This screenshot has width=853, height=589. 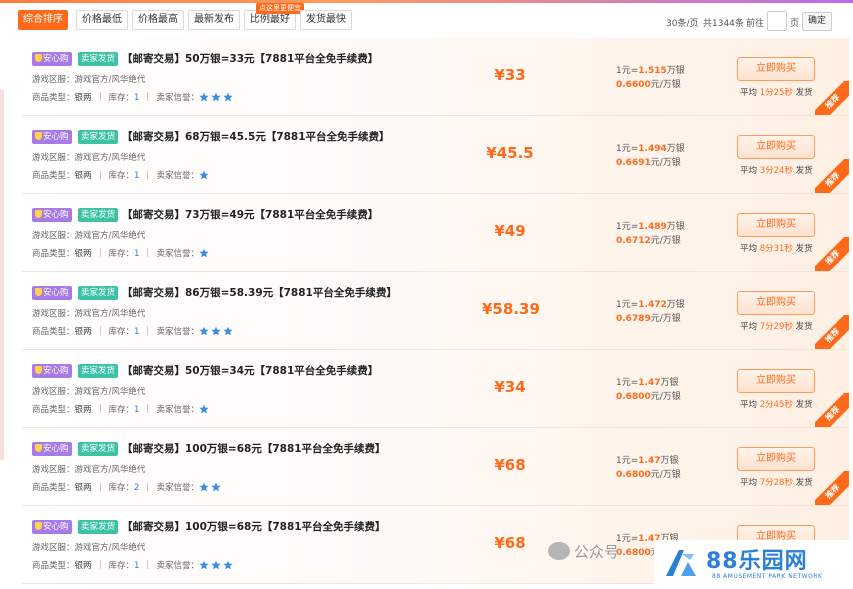 What do you see at coordinates (723, 24) in the screenshot?
I see `total-count: 共1344条` at bounding box center [723, 24].